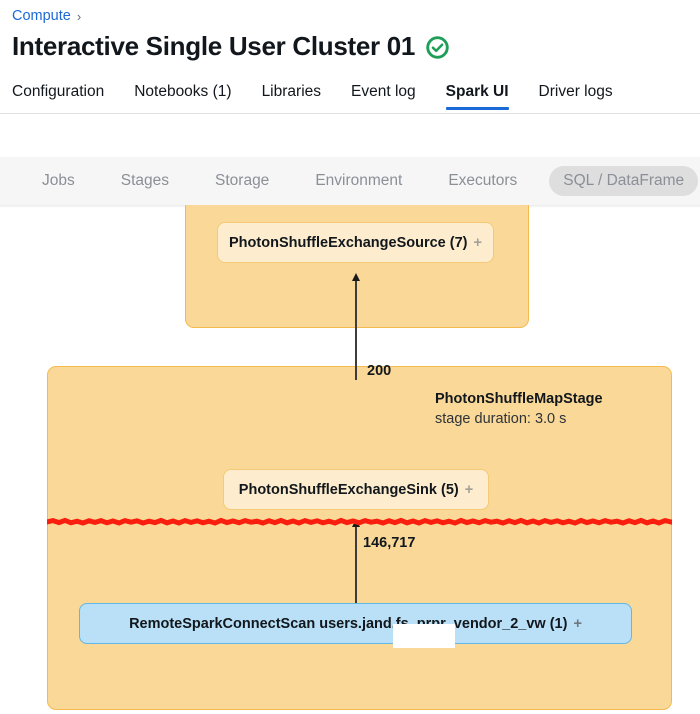  Describe the element at coordinates (477, 96) in the screenshot. I see `tab-spark-ui: Spark UI` at that location.